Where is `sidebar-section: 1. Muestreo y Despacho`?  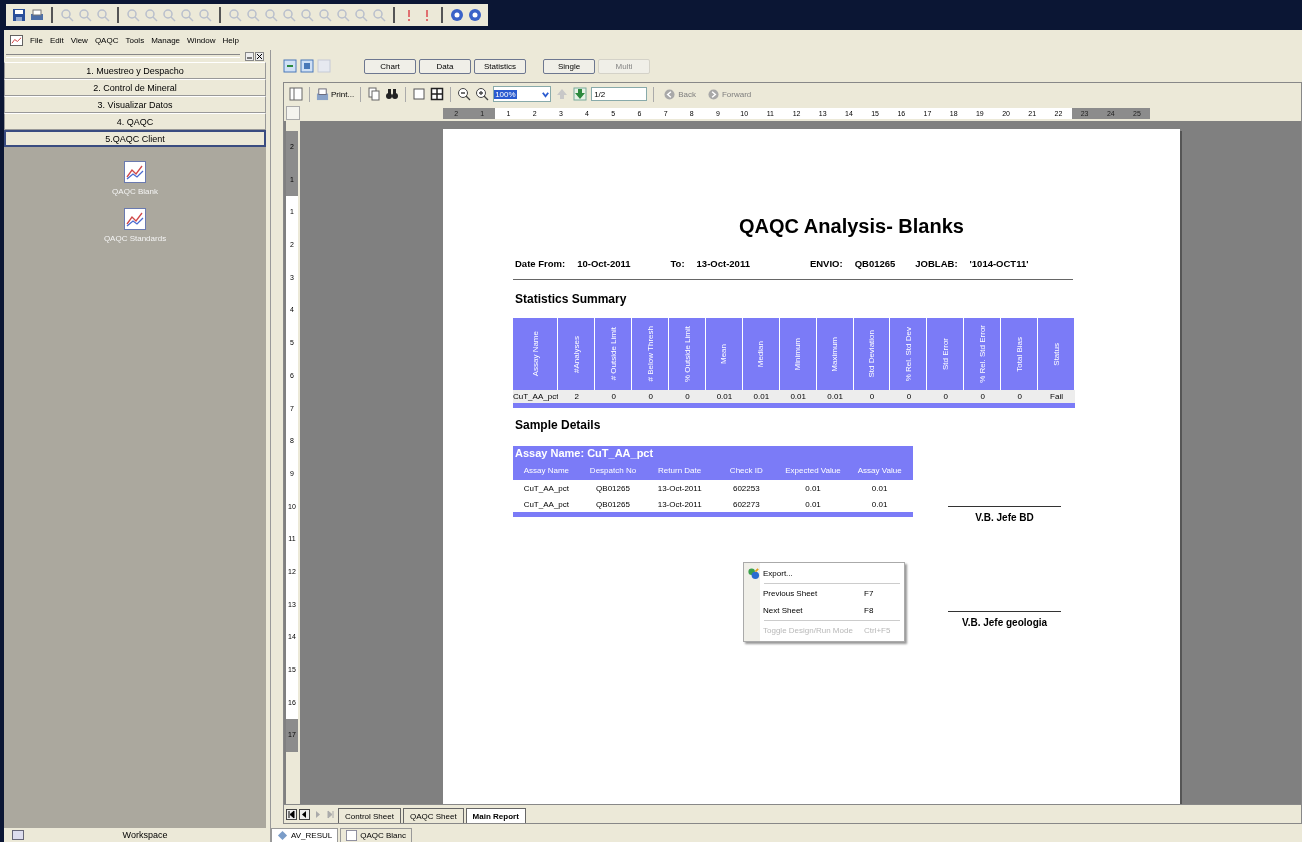
sidebar-section: 1. Muestreo y Despacho is located at coordinates (135, 70).